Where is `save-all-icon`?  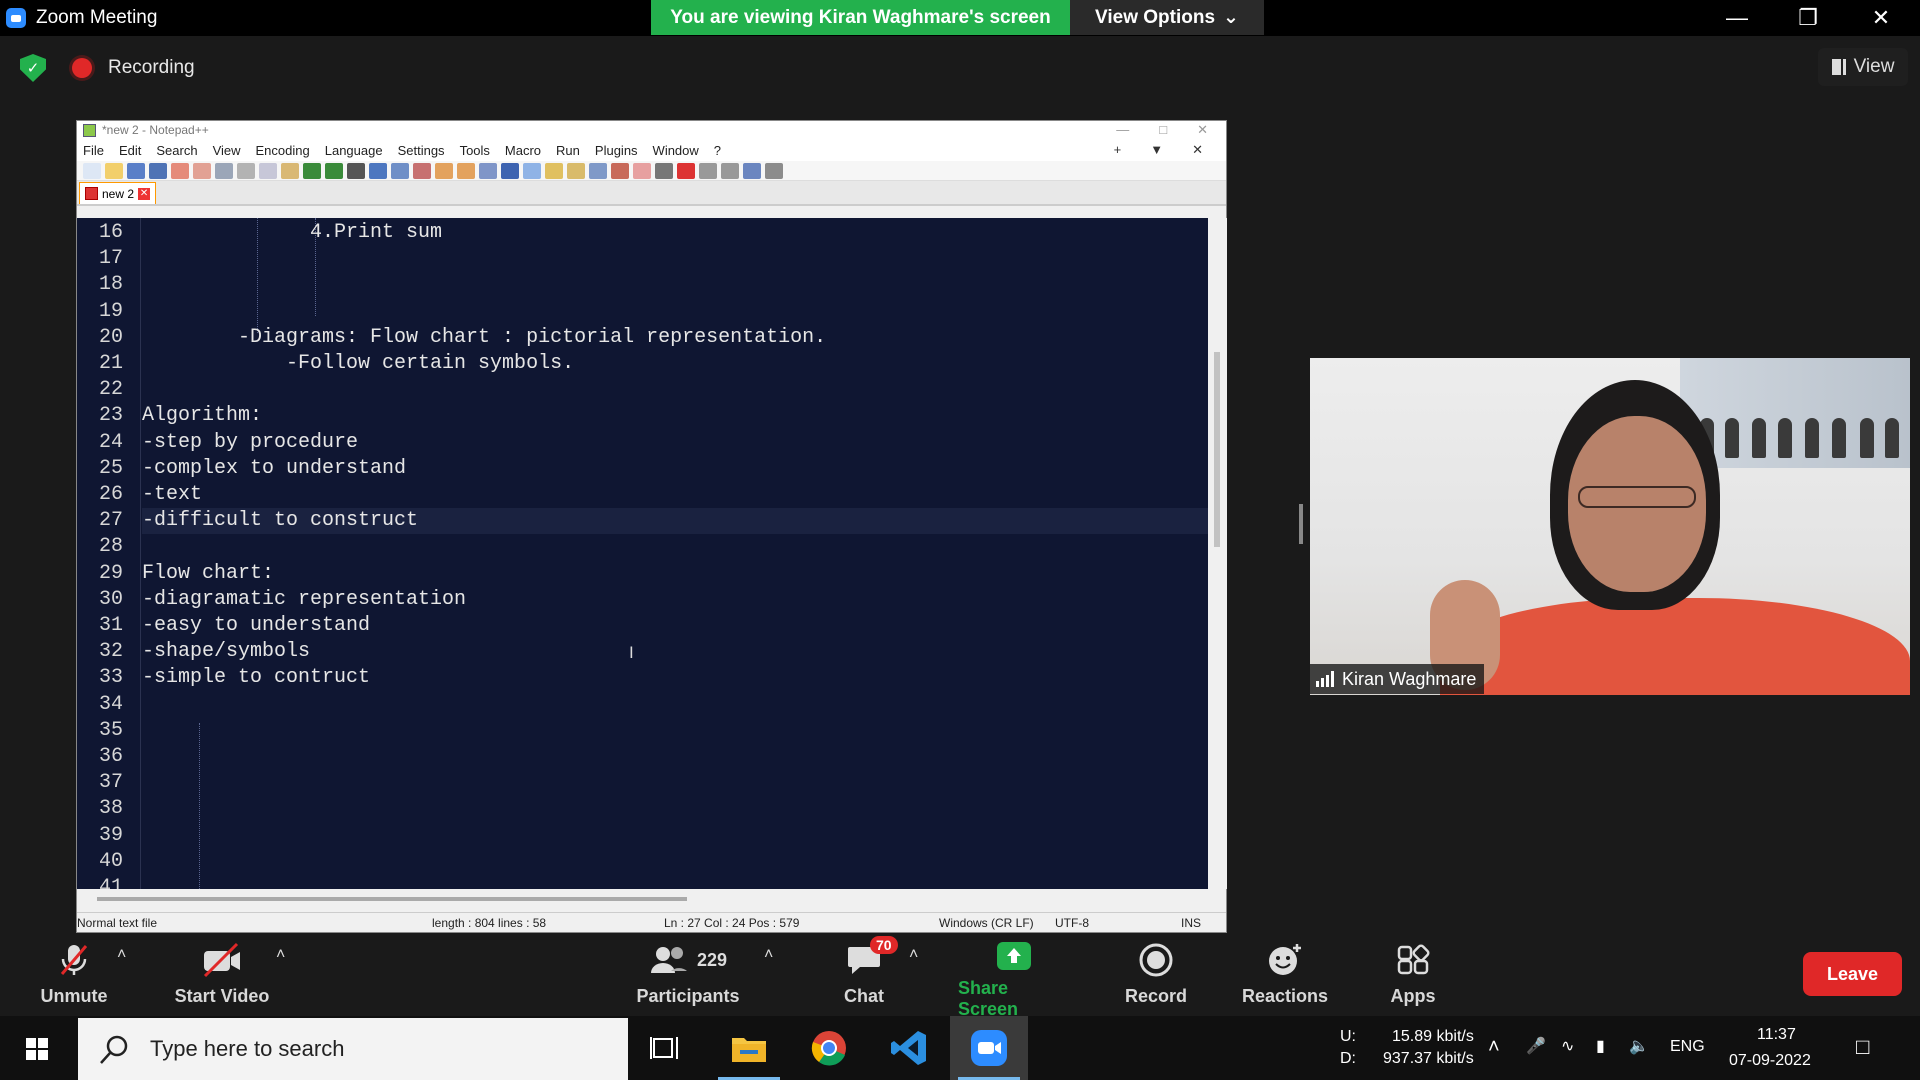
save-all-icon is located at coordinates (158, 170).